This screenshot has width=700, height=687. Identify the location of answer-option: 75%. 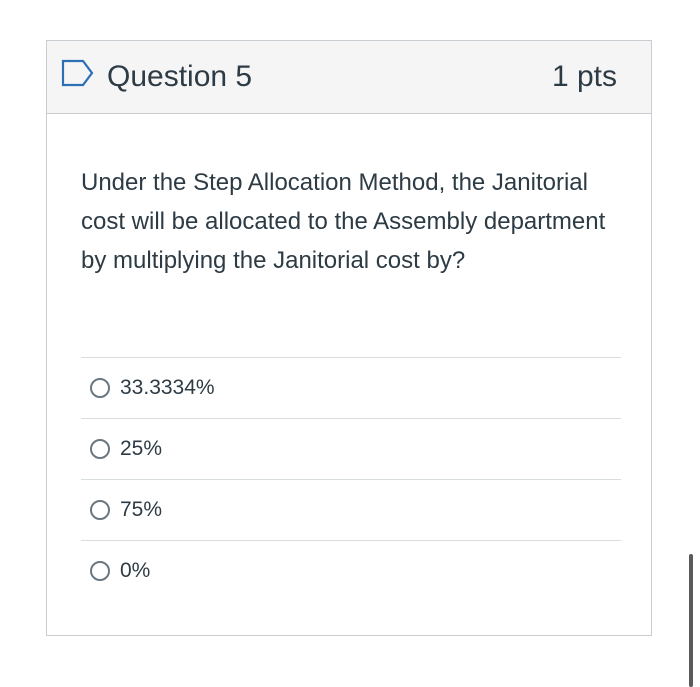
(351, 509).